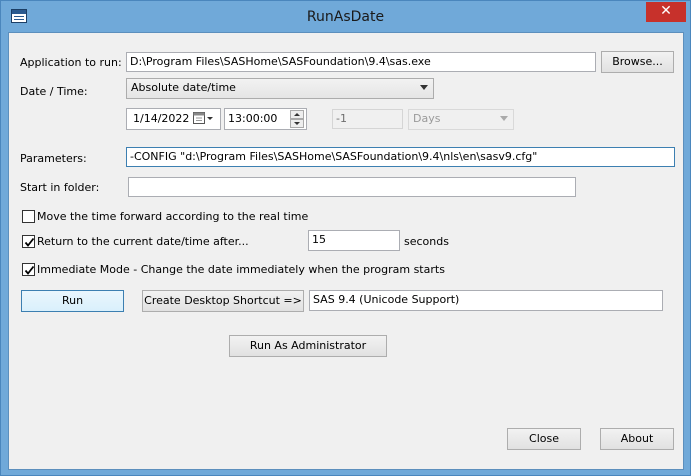  I want to click on title-bar: RunAsDate ✕, so click(345, 17).